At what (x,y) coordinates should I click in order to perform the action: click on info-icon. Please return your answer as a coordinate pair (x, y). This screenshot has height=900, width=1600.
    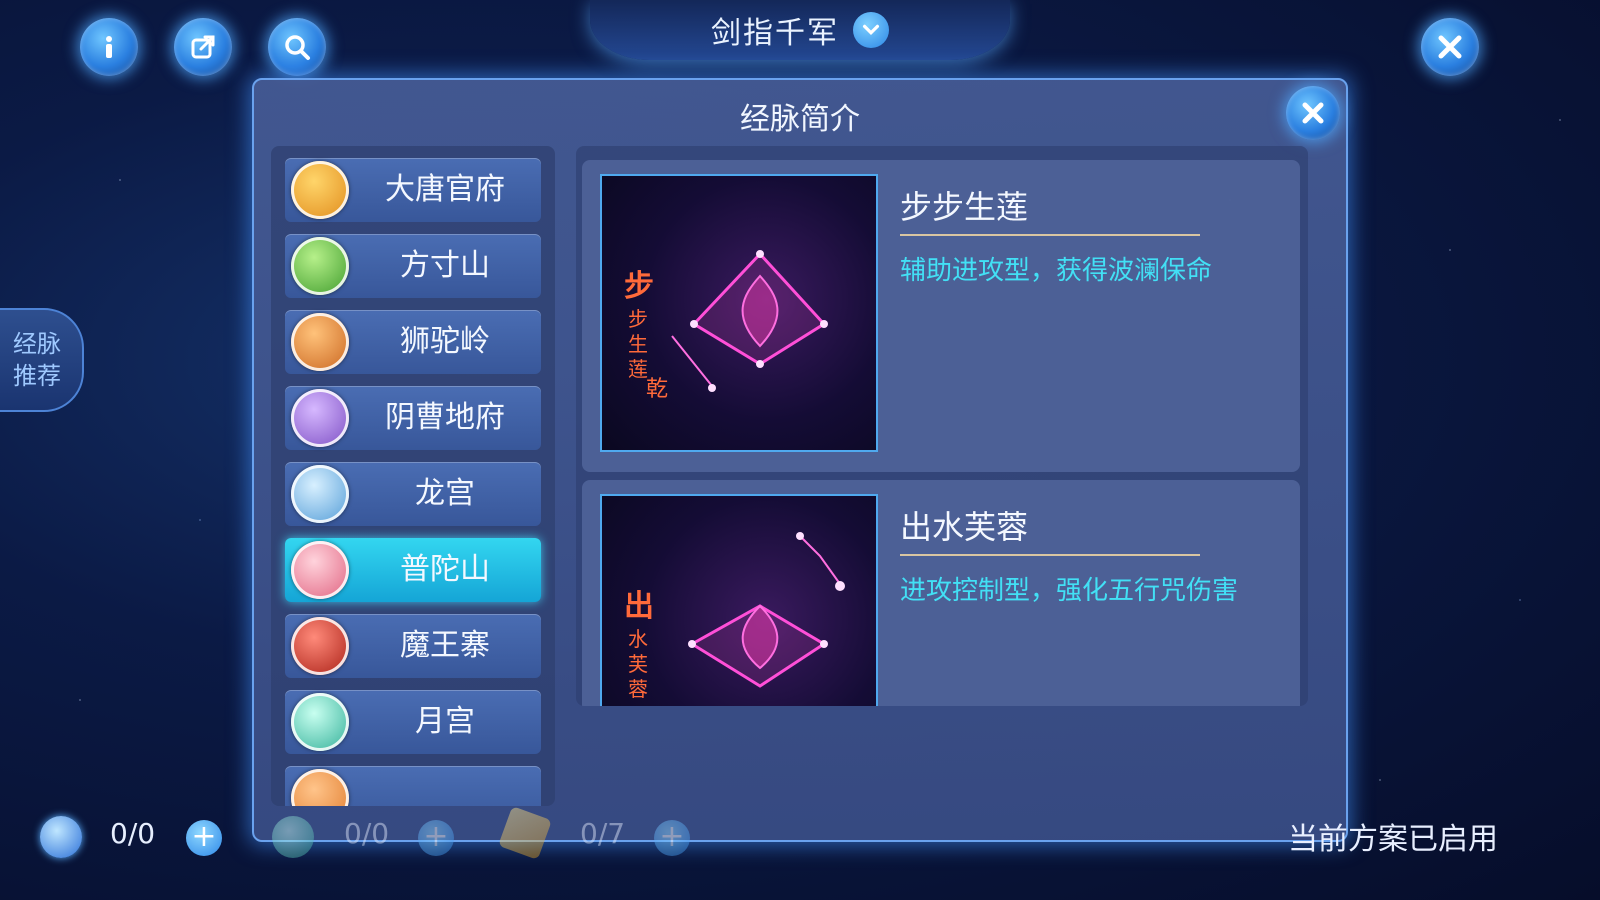
    Looking at the image, I should click on (109, 47).